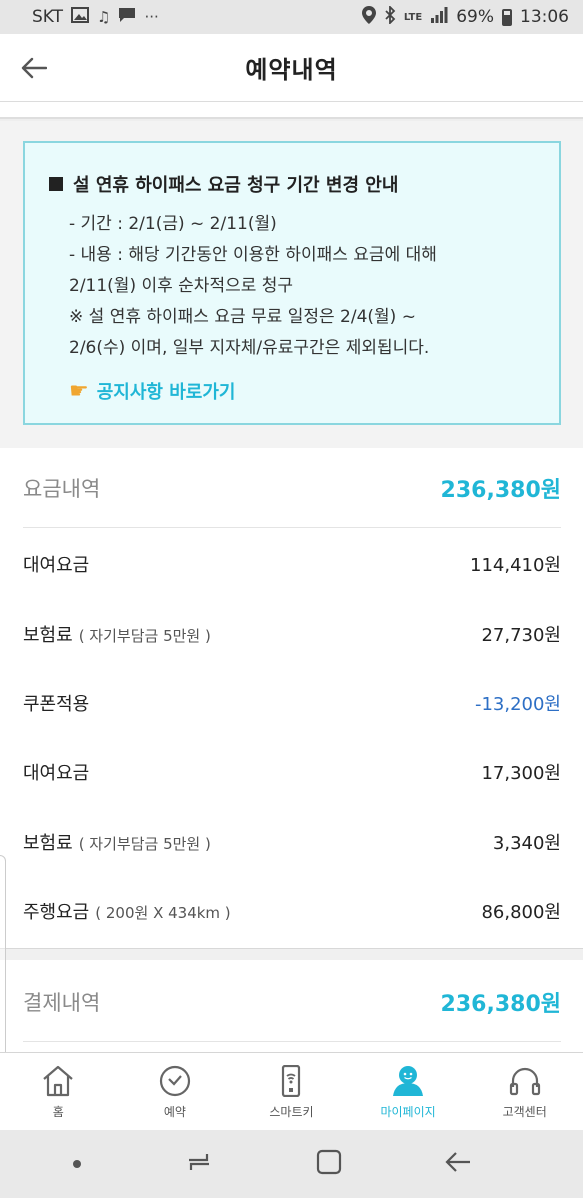  Describe the element at coordinates (521, 635) in the screenshot. I see `fee-row-value: 27,730원` at that location.